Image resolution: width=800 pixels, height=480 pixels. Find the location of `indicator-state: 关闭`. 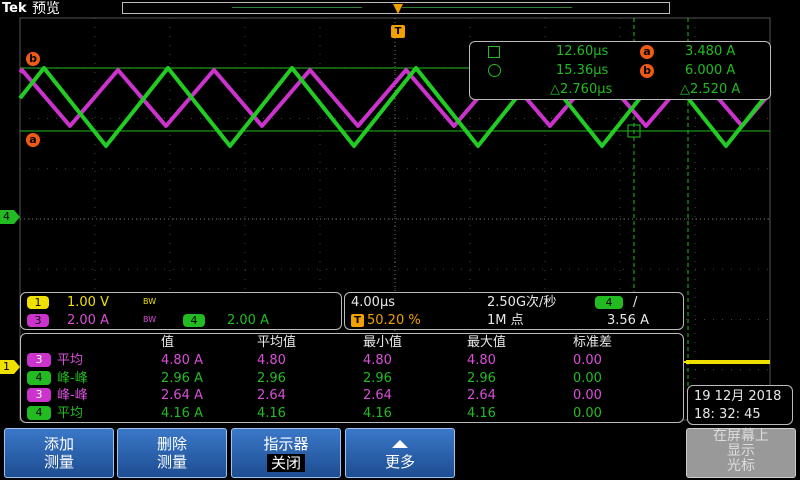

indicator-state: 关闭 is located at coordinates (285, 463).